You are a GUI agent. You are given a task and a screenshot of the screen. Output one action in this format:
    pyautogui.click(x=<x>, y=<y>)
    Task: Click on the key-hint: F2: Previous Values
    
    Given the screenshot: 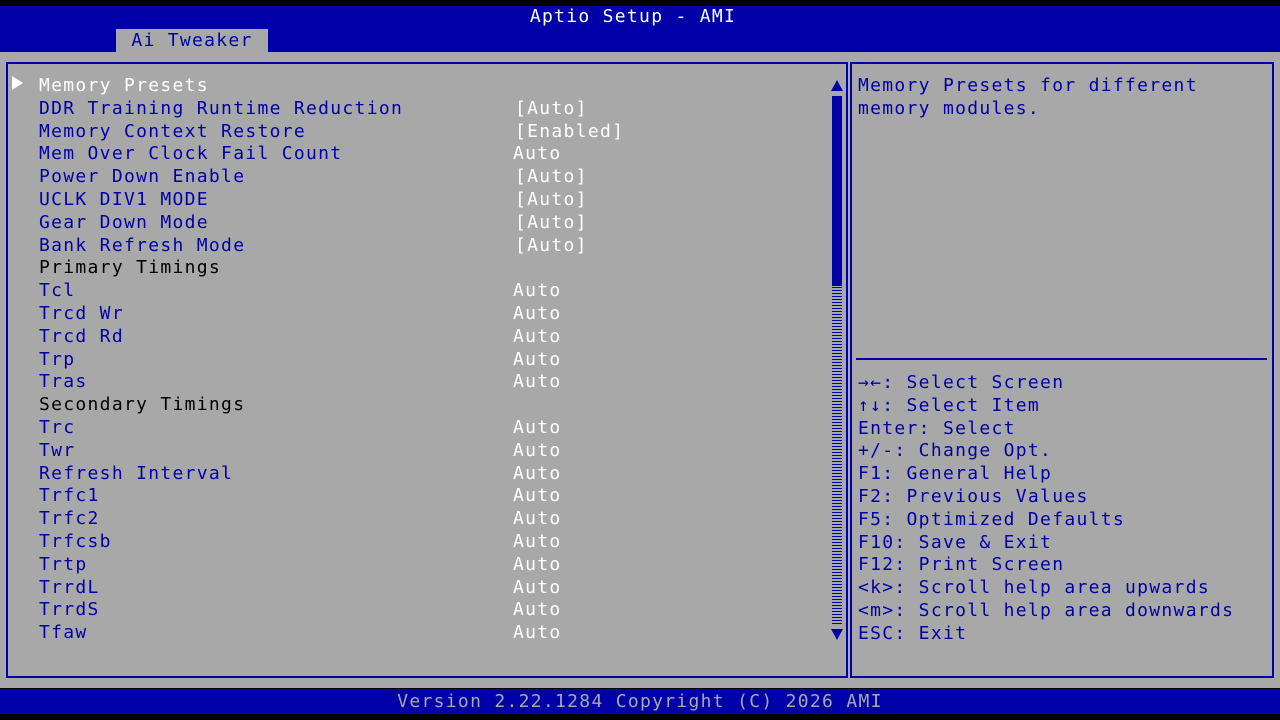 What is the action you would take?
    pyautogui.click(x=973, y=496)
    